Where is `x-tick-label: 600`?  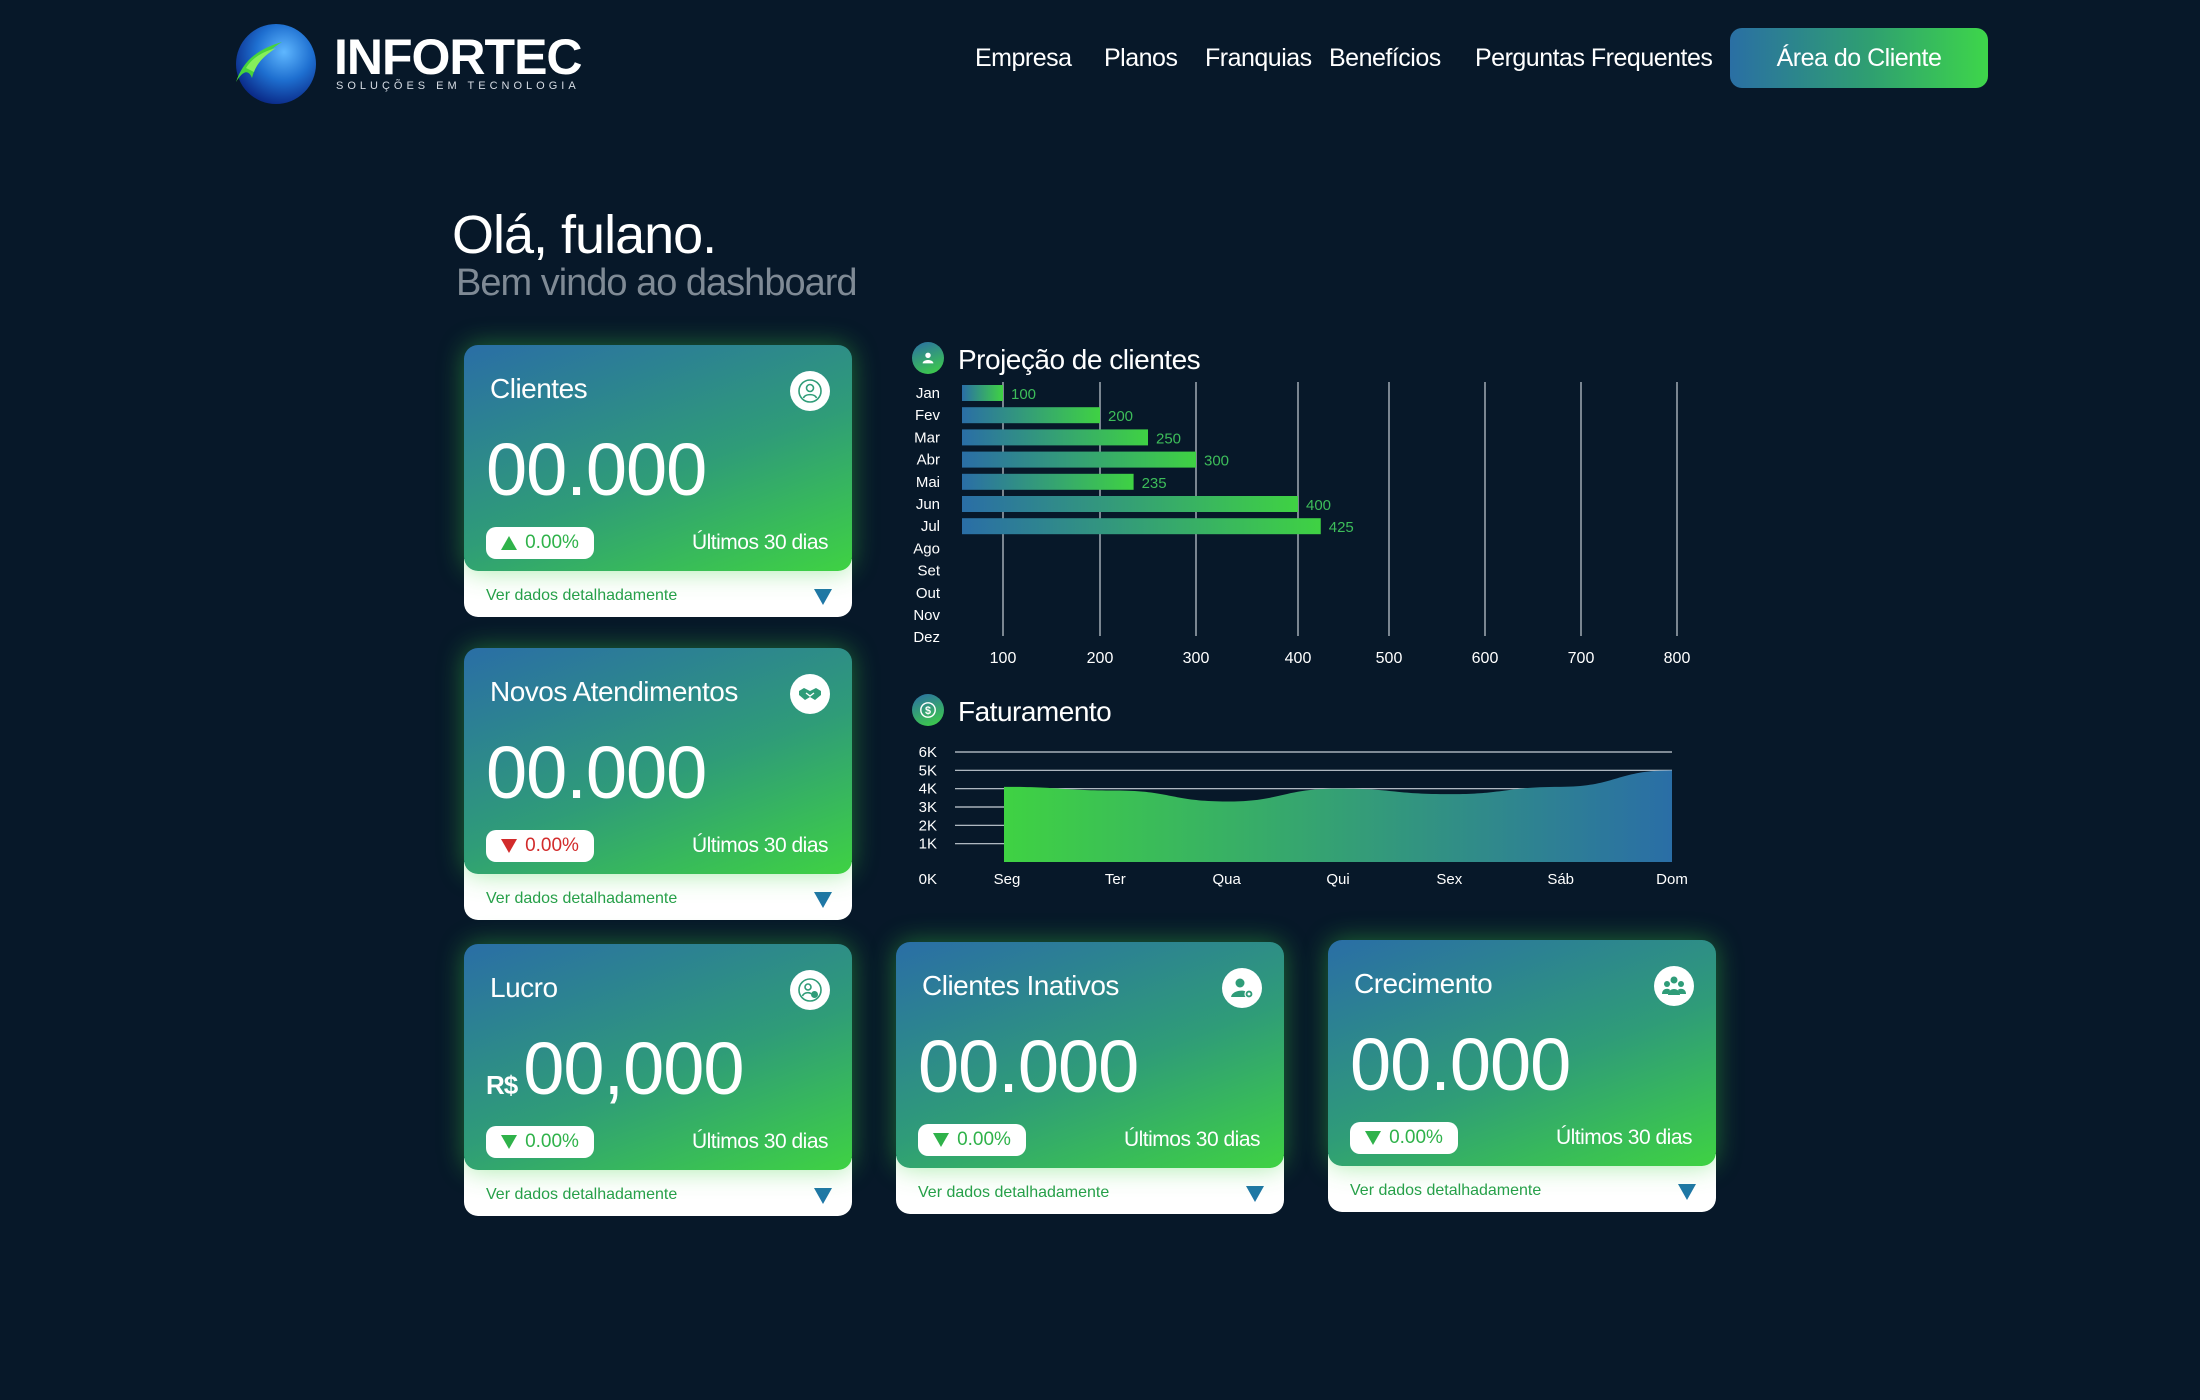 x-tick-label: 600 is located at coordinates (1485, 658).